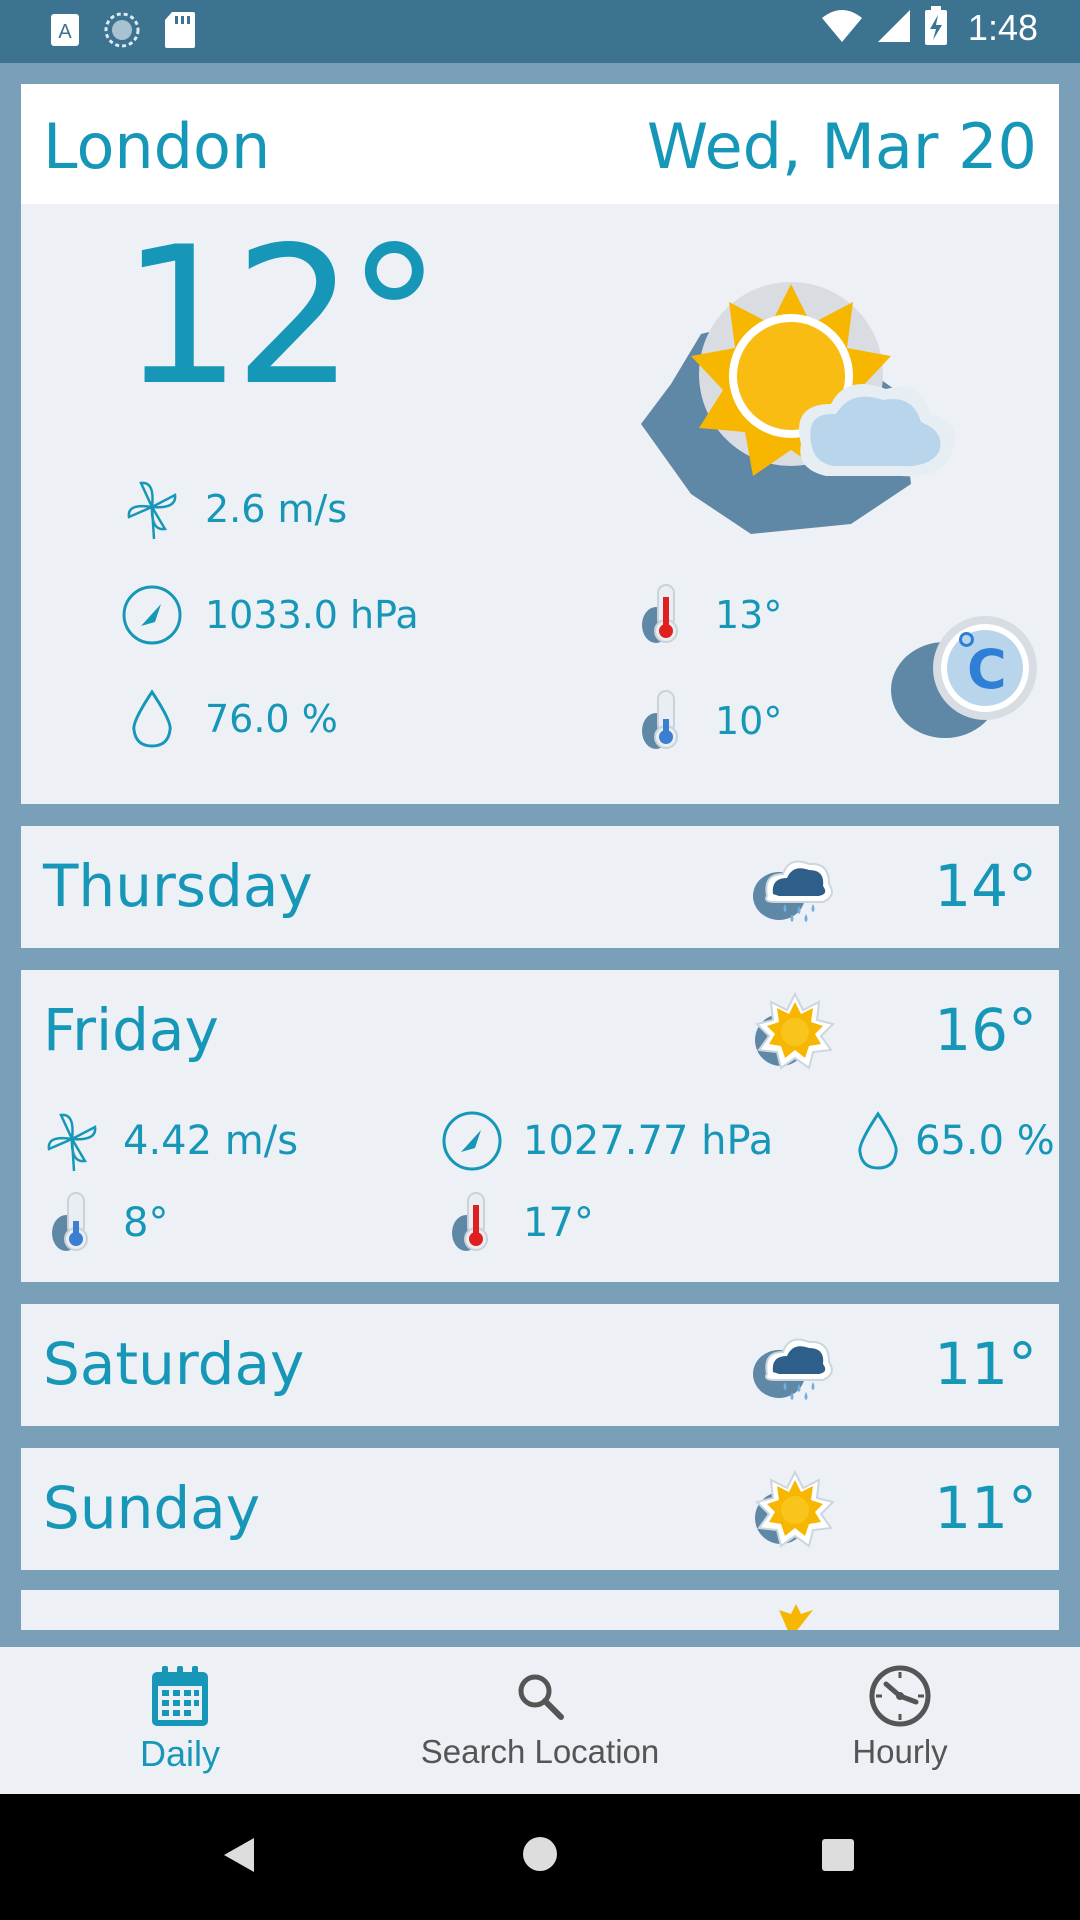  Describe the element at coordinates (180, 1696) in the screenshot. I see `calendar-icon` at that location.